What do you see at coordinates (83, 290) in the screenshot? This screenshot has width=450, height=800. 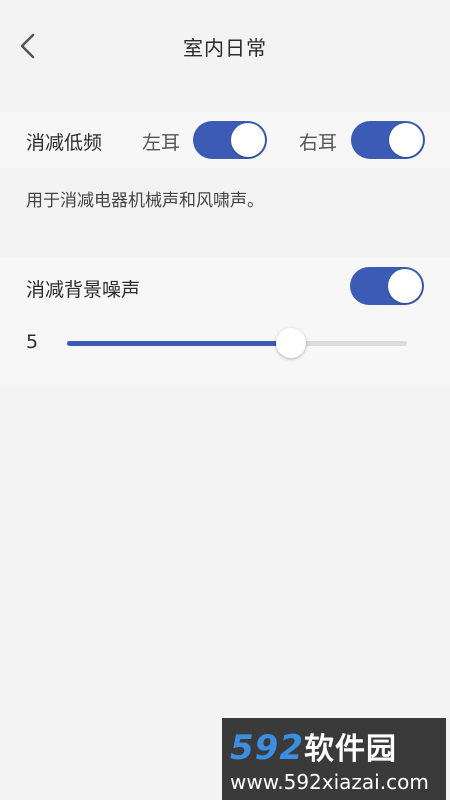 I see `background-noise-label: 消减背景噪声` at bounding box center [83, 290].